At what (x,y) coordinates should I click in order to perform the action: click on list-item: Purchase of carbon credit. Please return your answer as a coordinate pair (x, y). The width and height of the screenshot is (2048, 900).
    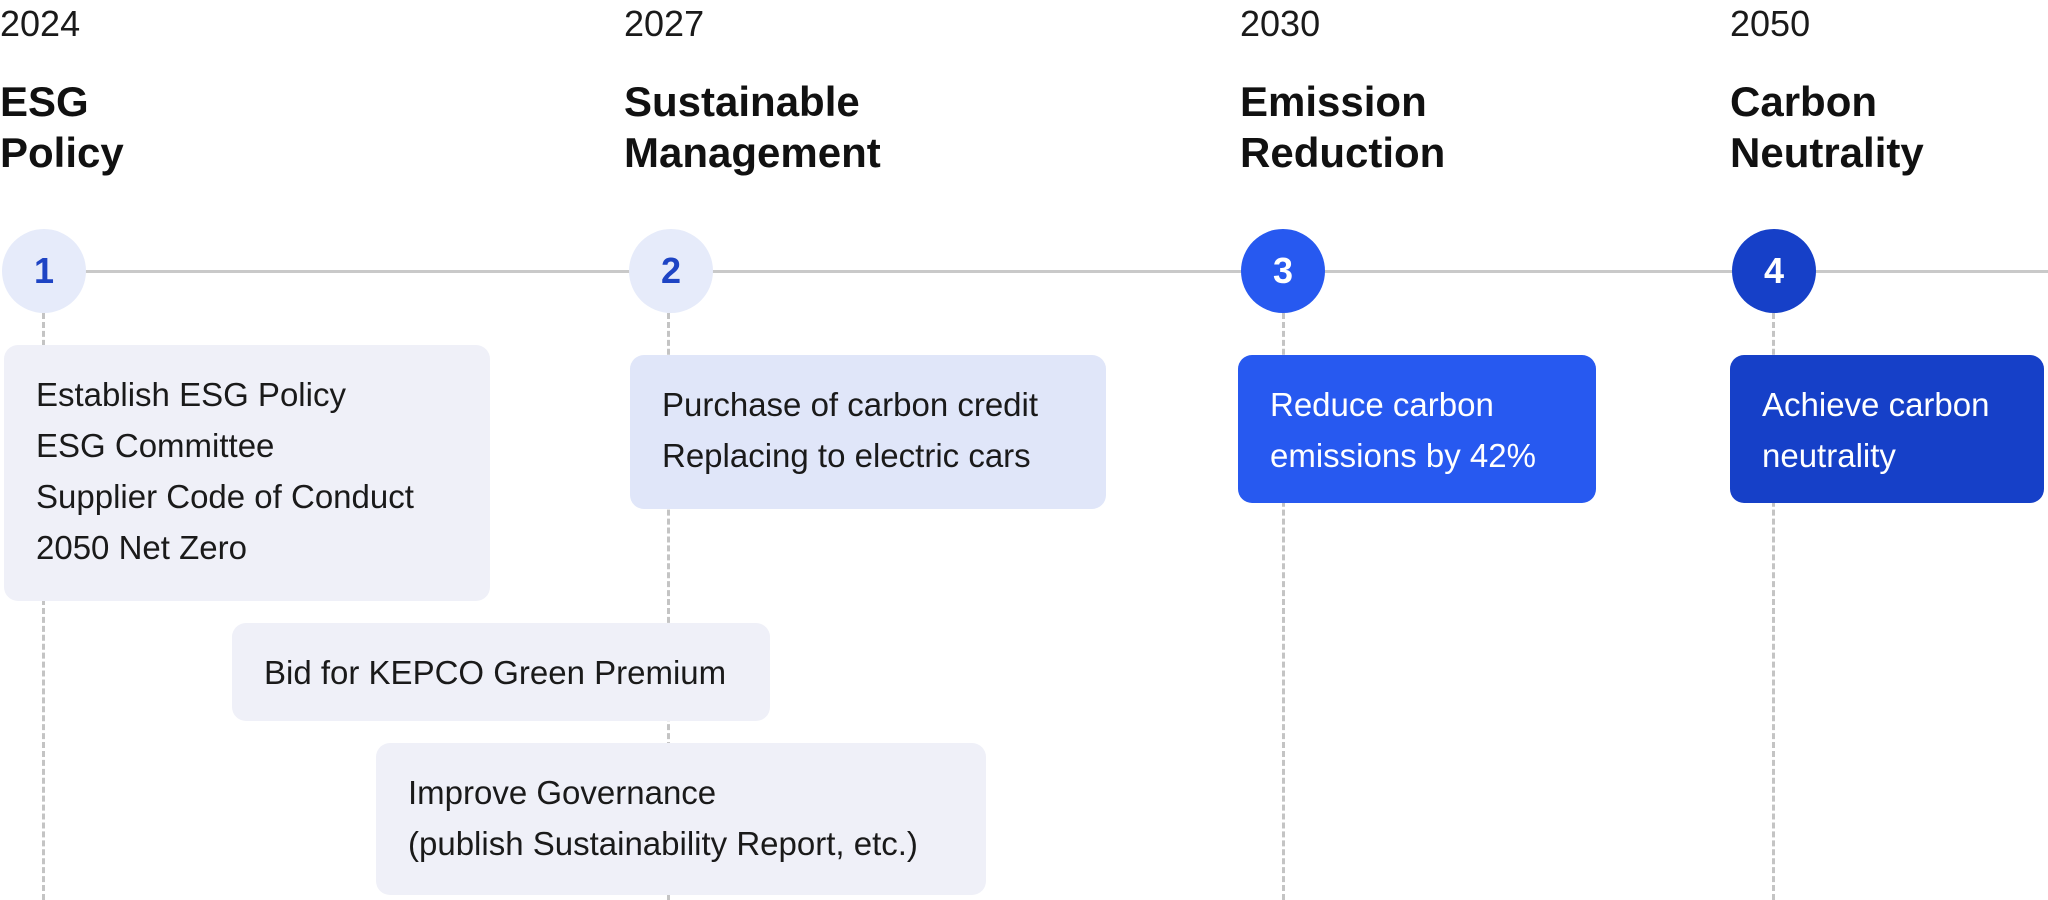
    Looking at the image, I should click on (850, 404).